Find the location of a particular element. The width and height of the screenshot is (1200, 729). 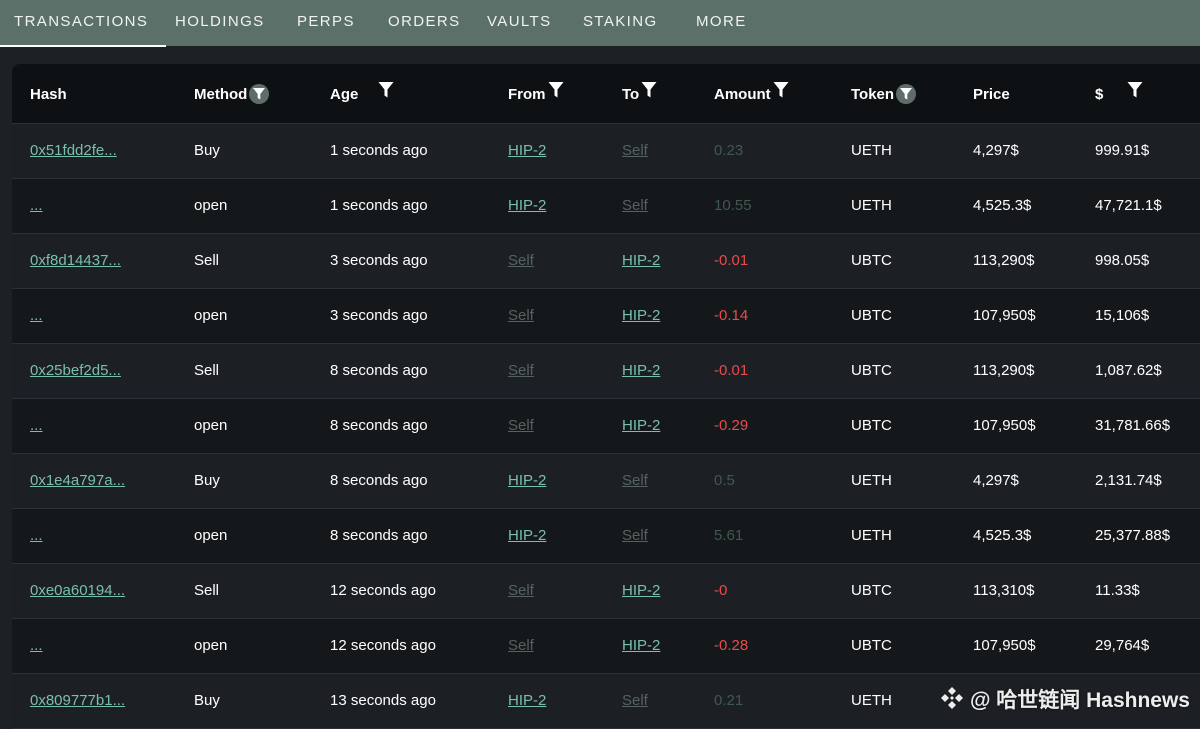

age-filter-icon is located at coordinates (386, 94).